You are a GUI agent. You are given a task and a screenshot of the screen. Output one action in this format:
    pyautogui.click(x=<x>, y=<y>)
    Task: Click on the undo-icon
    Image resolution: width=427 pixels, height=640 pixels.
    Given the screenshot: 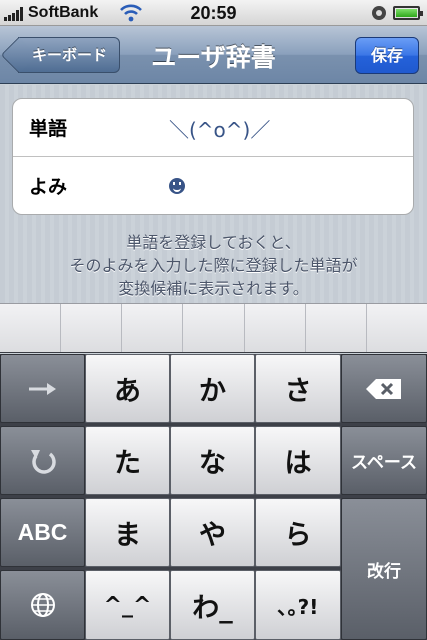 What is the action you would take?
    pyautogui.click(x=43, y=461)
    